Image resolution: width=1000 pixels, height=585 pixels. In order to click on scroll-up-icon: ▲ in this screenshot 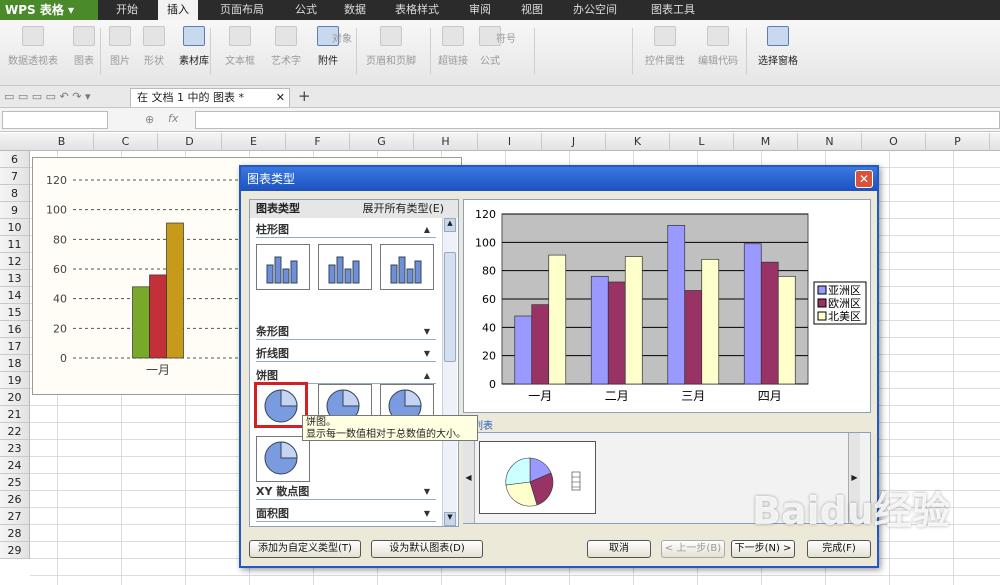, I will do `click(450, 225)`.